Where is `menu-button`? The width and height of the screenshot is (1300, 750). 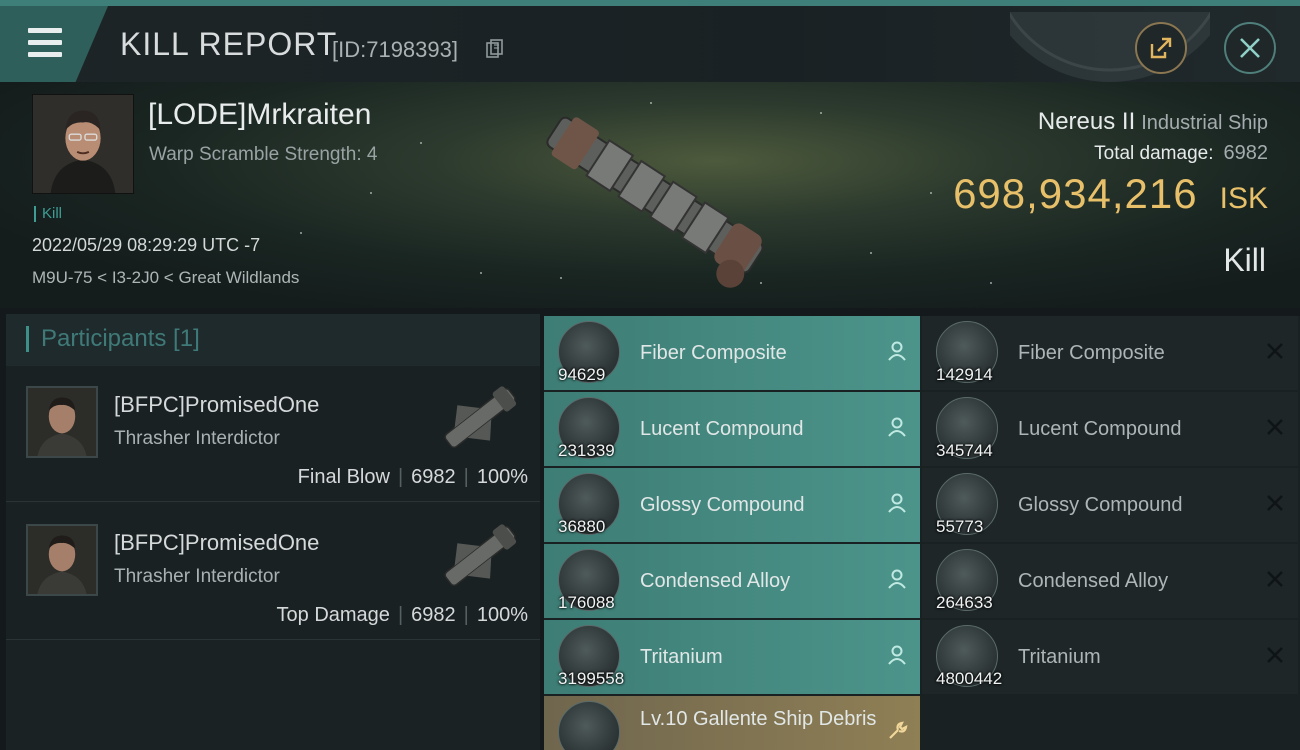 menu-button is located at coordinates (54, 44).